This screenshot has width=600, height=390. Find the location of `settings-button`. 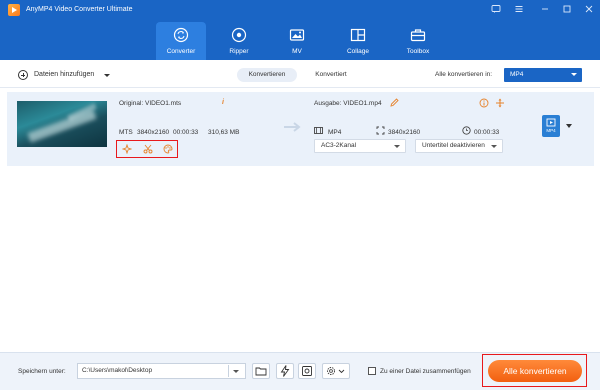

settings-button is located at coordinates (336, 371).